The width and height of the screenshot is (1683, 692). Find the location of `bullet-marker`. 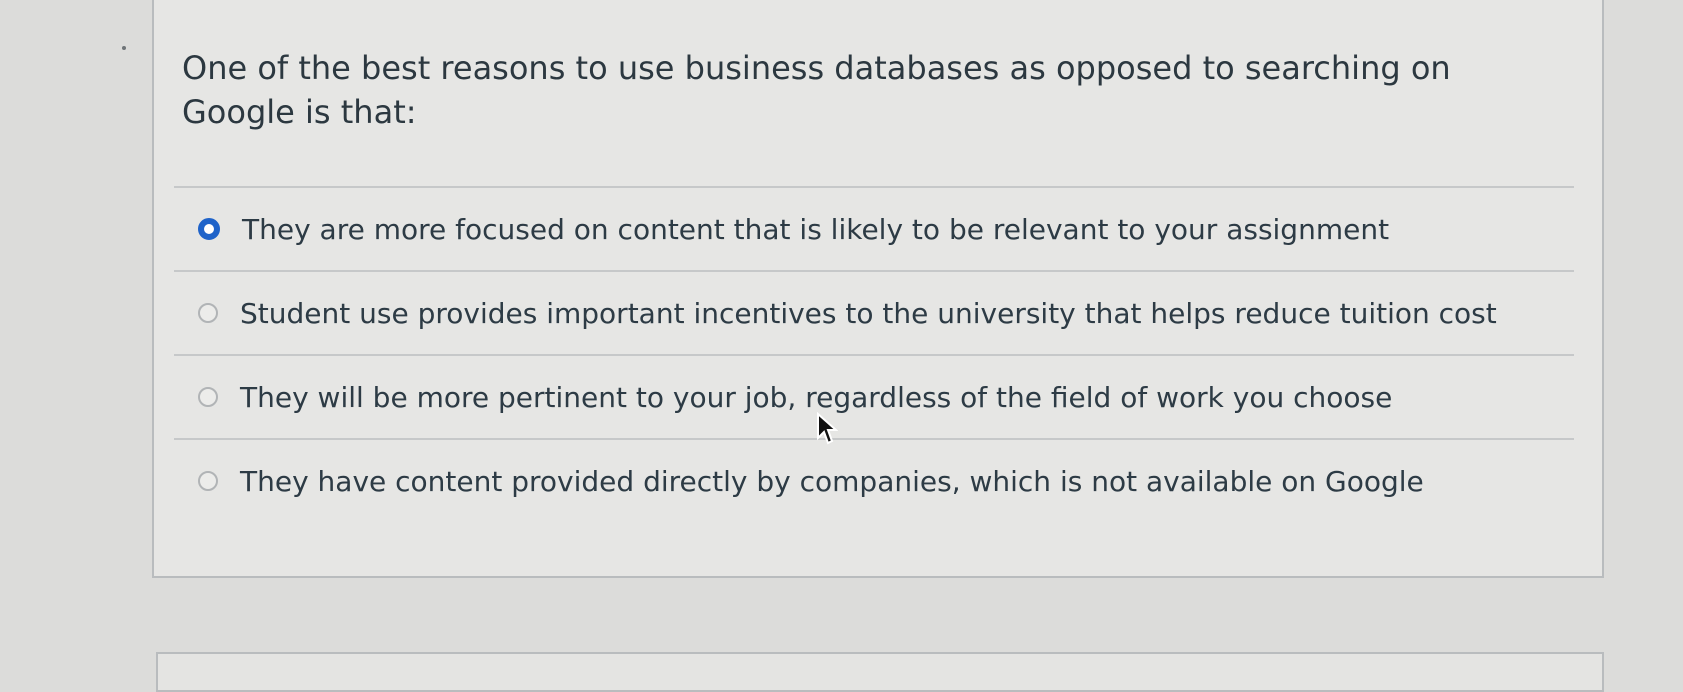

bullet-marker is located at coordinates (124, 48).